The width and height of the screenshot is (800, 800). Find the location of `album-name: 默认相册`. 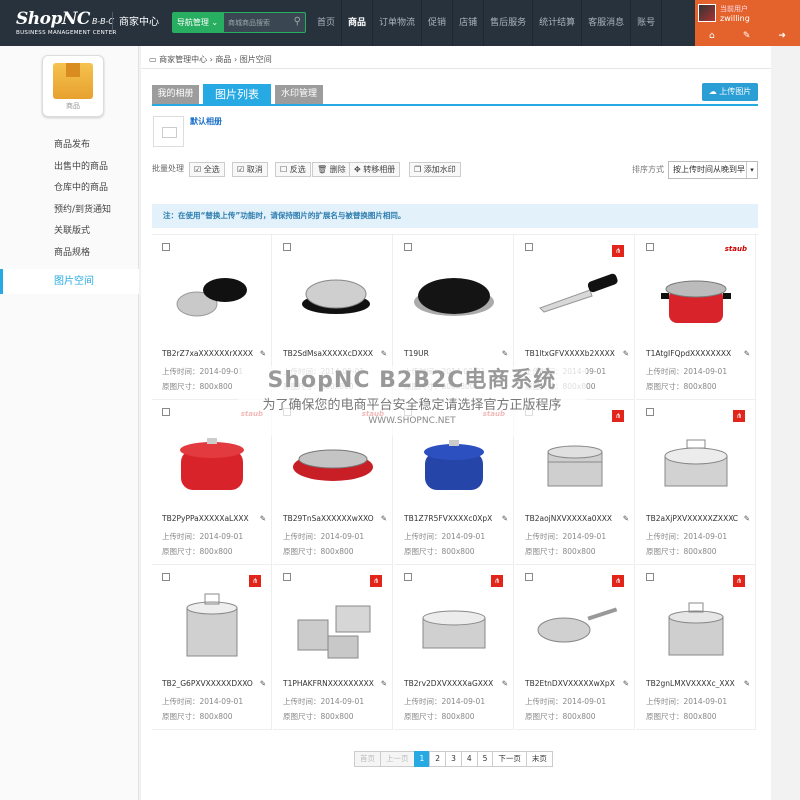

album-name: 默认相册 is located at coordinates (206, 121).